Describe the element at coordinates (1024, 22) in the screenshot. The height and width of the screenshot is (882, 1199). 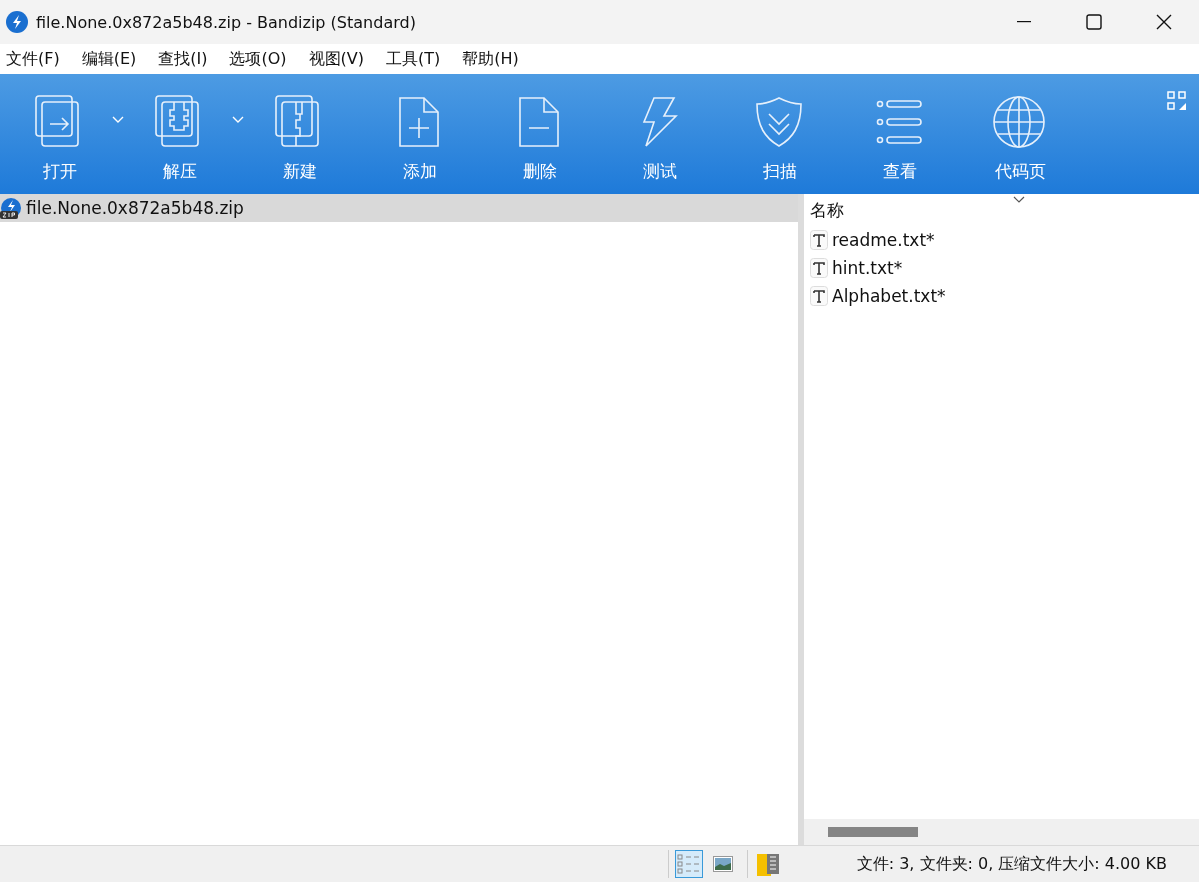
I see `minimize-icon` at that location.